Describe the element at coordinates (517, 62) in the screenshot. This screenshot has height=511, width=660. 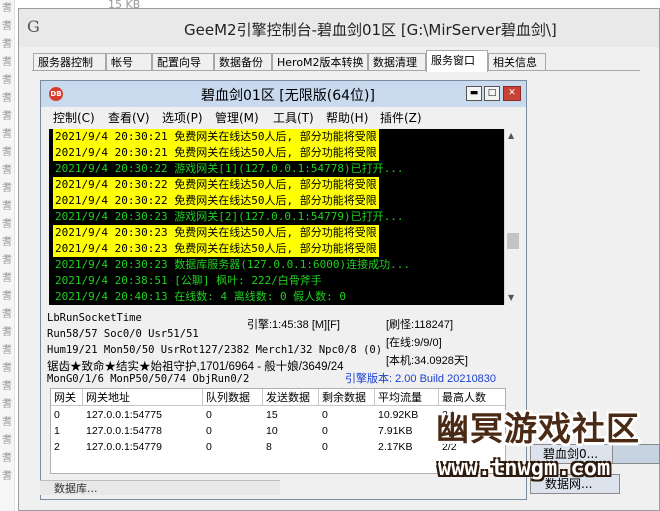
I see `tab-related-info: 相关信息` at that location.